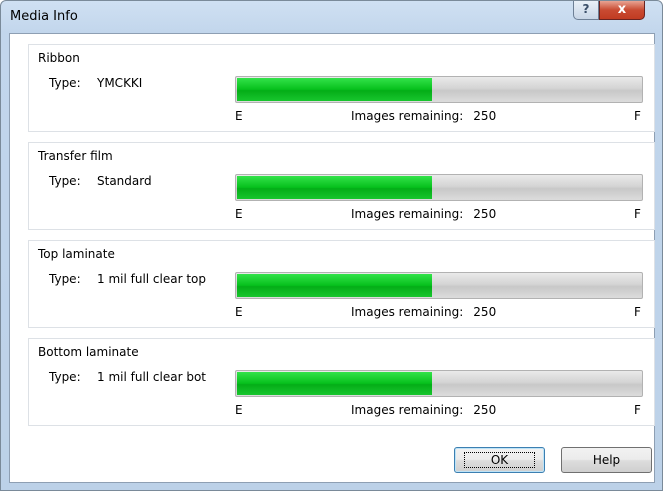  Describe the element at coordinates (75, 156) in the screenshot. I see `group-title: Transfer film` at that location.